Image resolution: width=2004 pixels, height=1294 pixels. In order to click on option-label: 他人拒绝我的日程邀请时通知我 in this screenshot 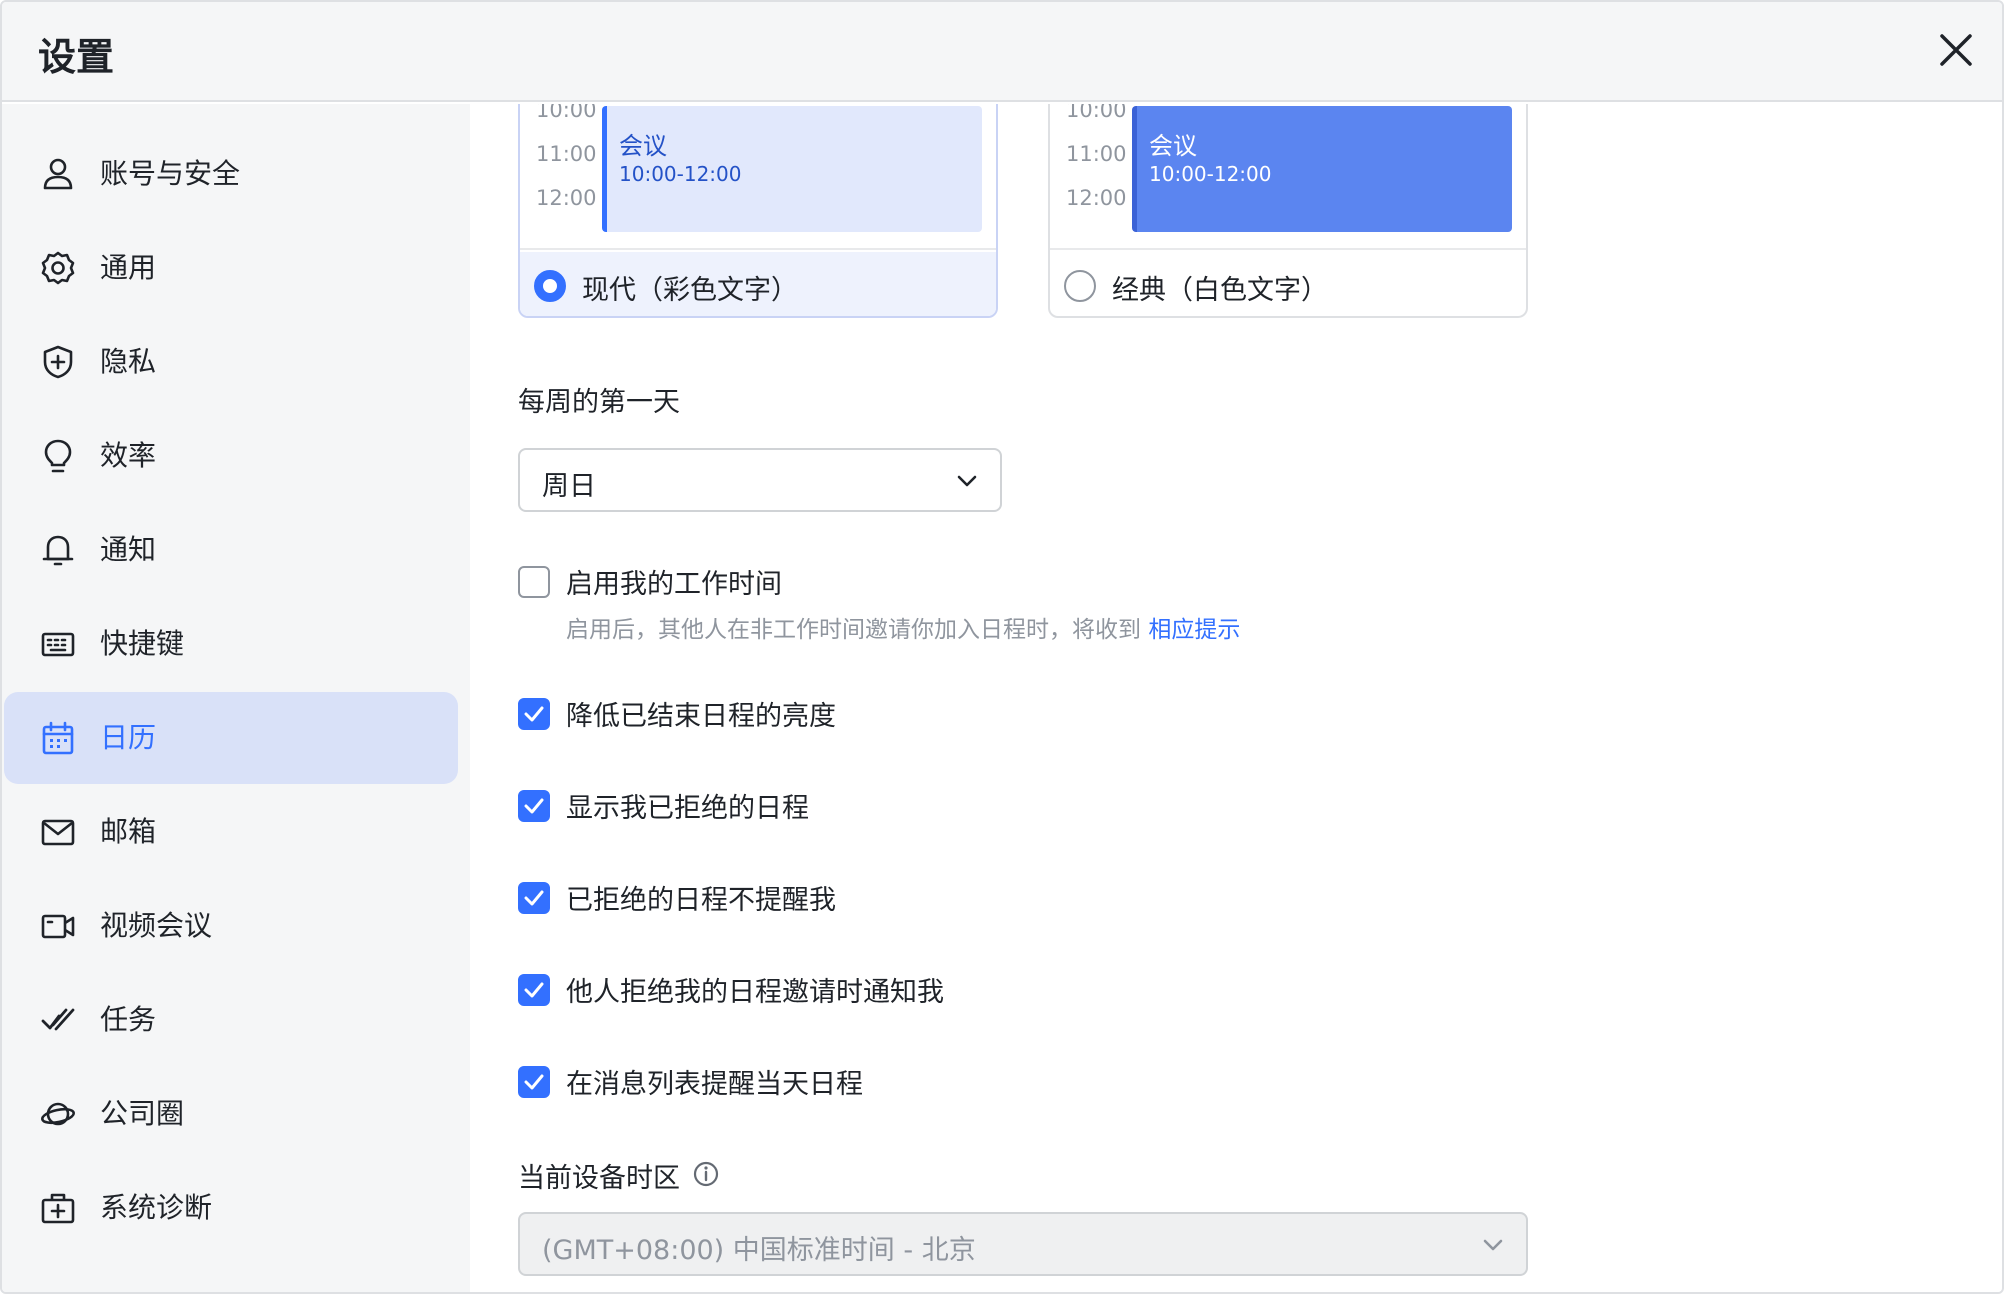, I will do `click(755, 992)`.